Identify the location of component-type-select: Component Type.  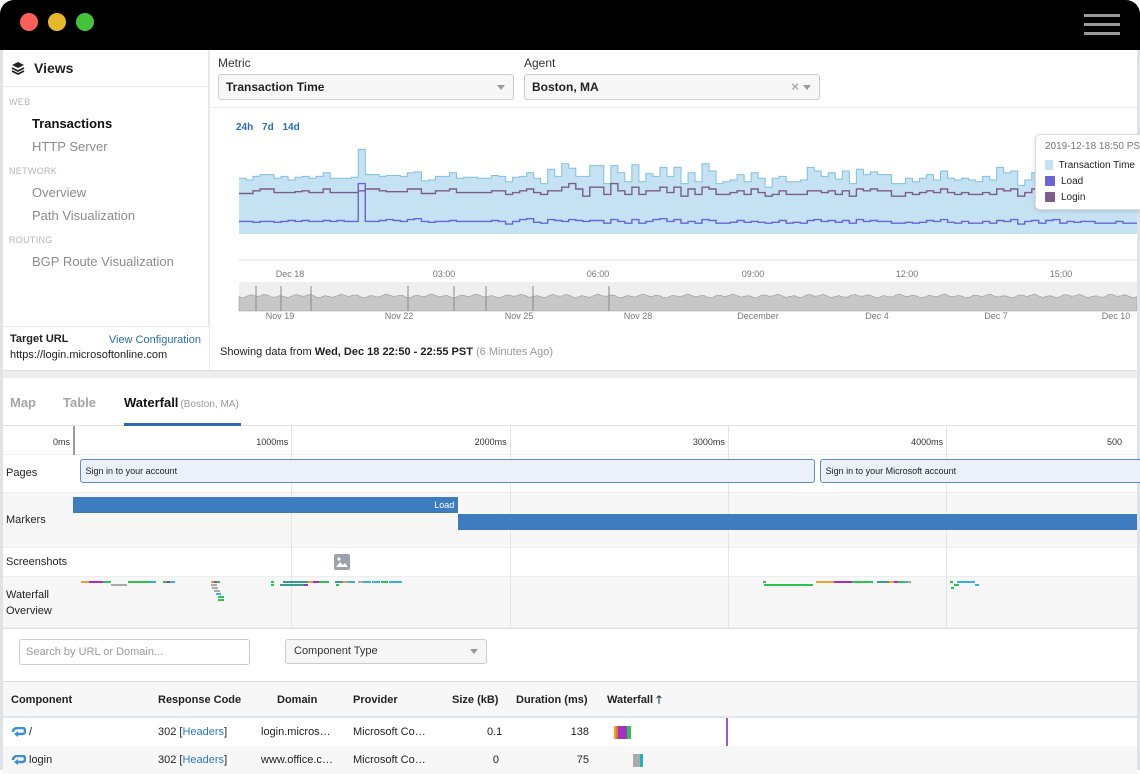
(386, 651).